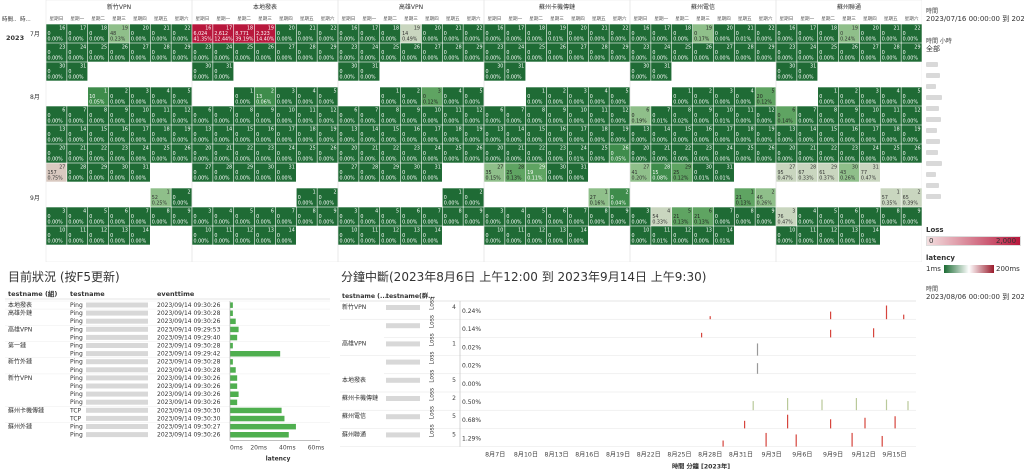  I want to click on cell-day: 18, so click(104, 29).